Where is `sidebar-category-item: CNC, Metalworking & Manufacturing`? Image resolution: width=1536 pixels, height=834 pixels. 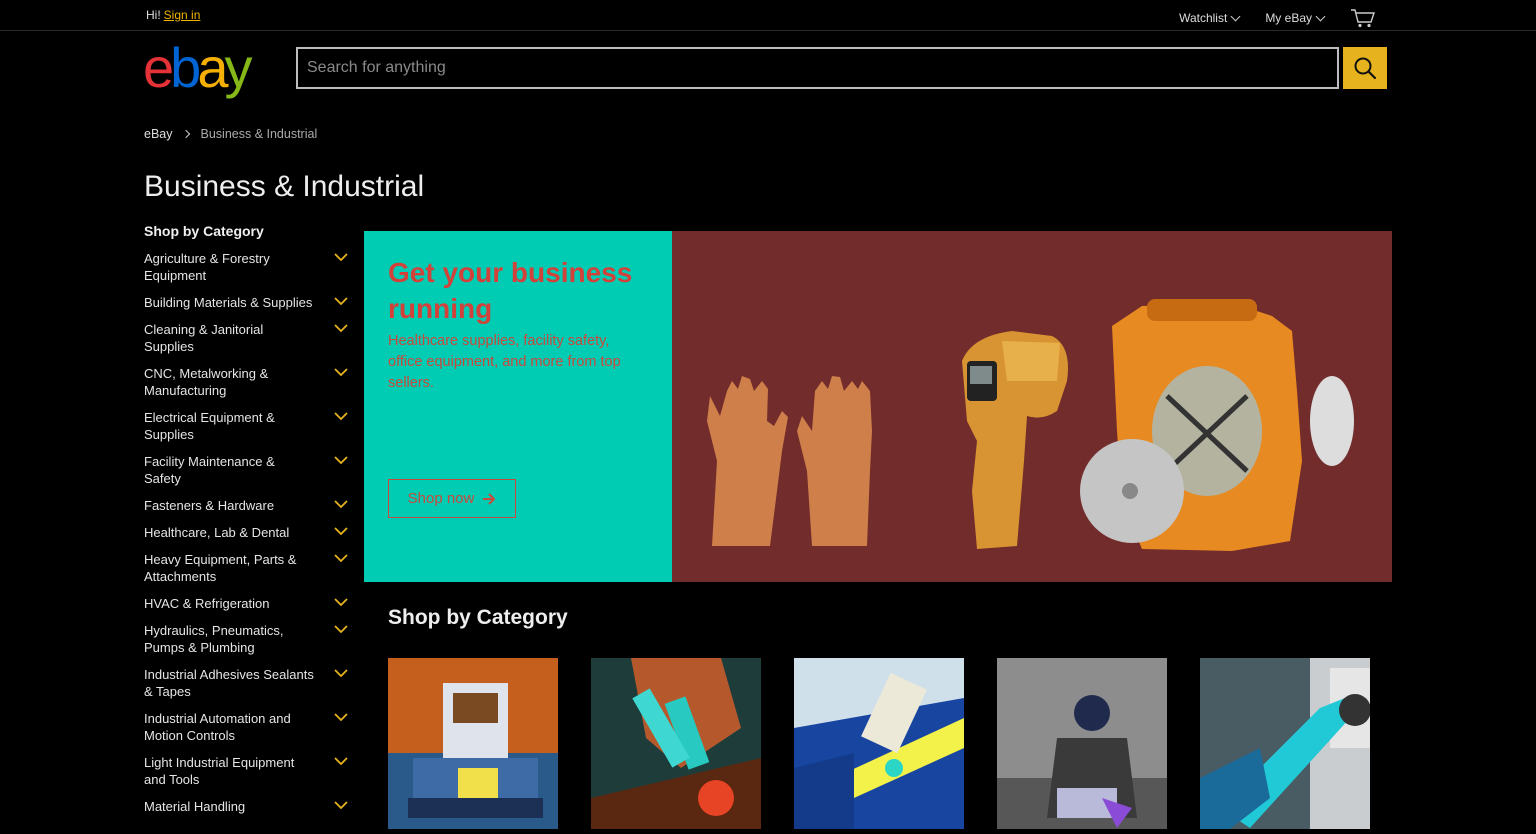
sidebar-category-item: CNC, Metalworking & Manufacturing is located at coordinates (249, 382).